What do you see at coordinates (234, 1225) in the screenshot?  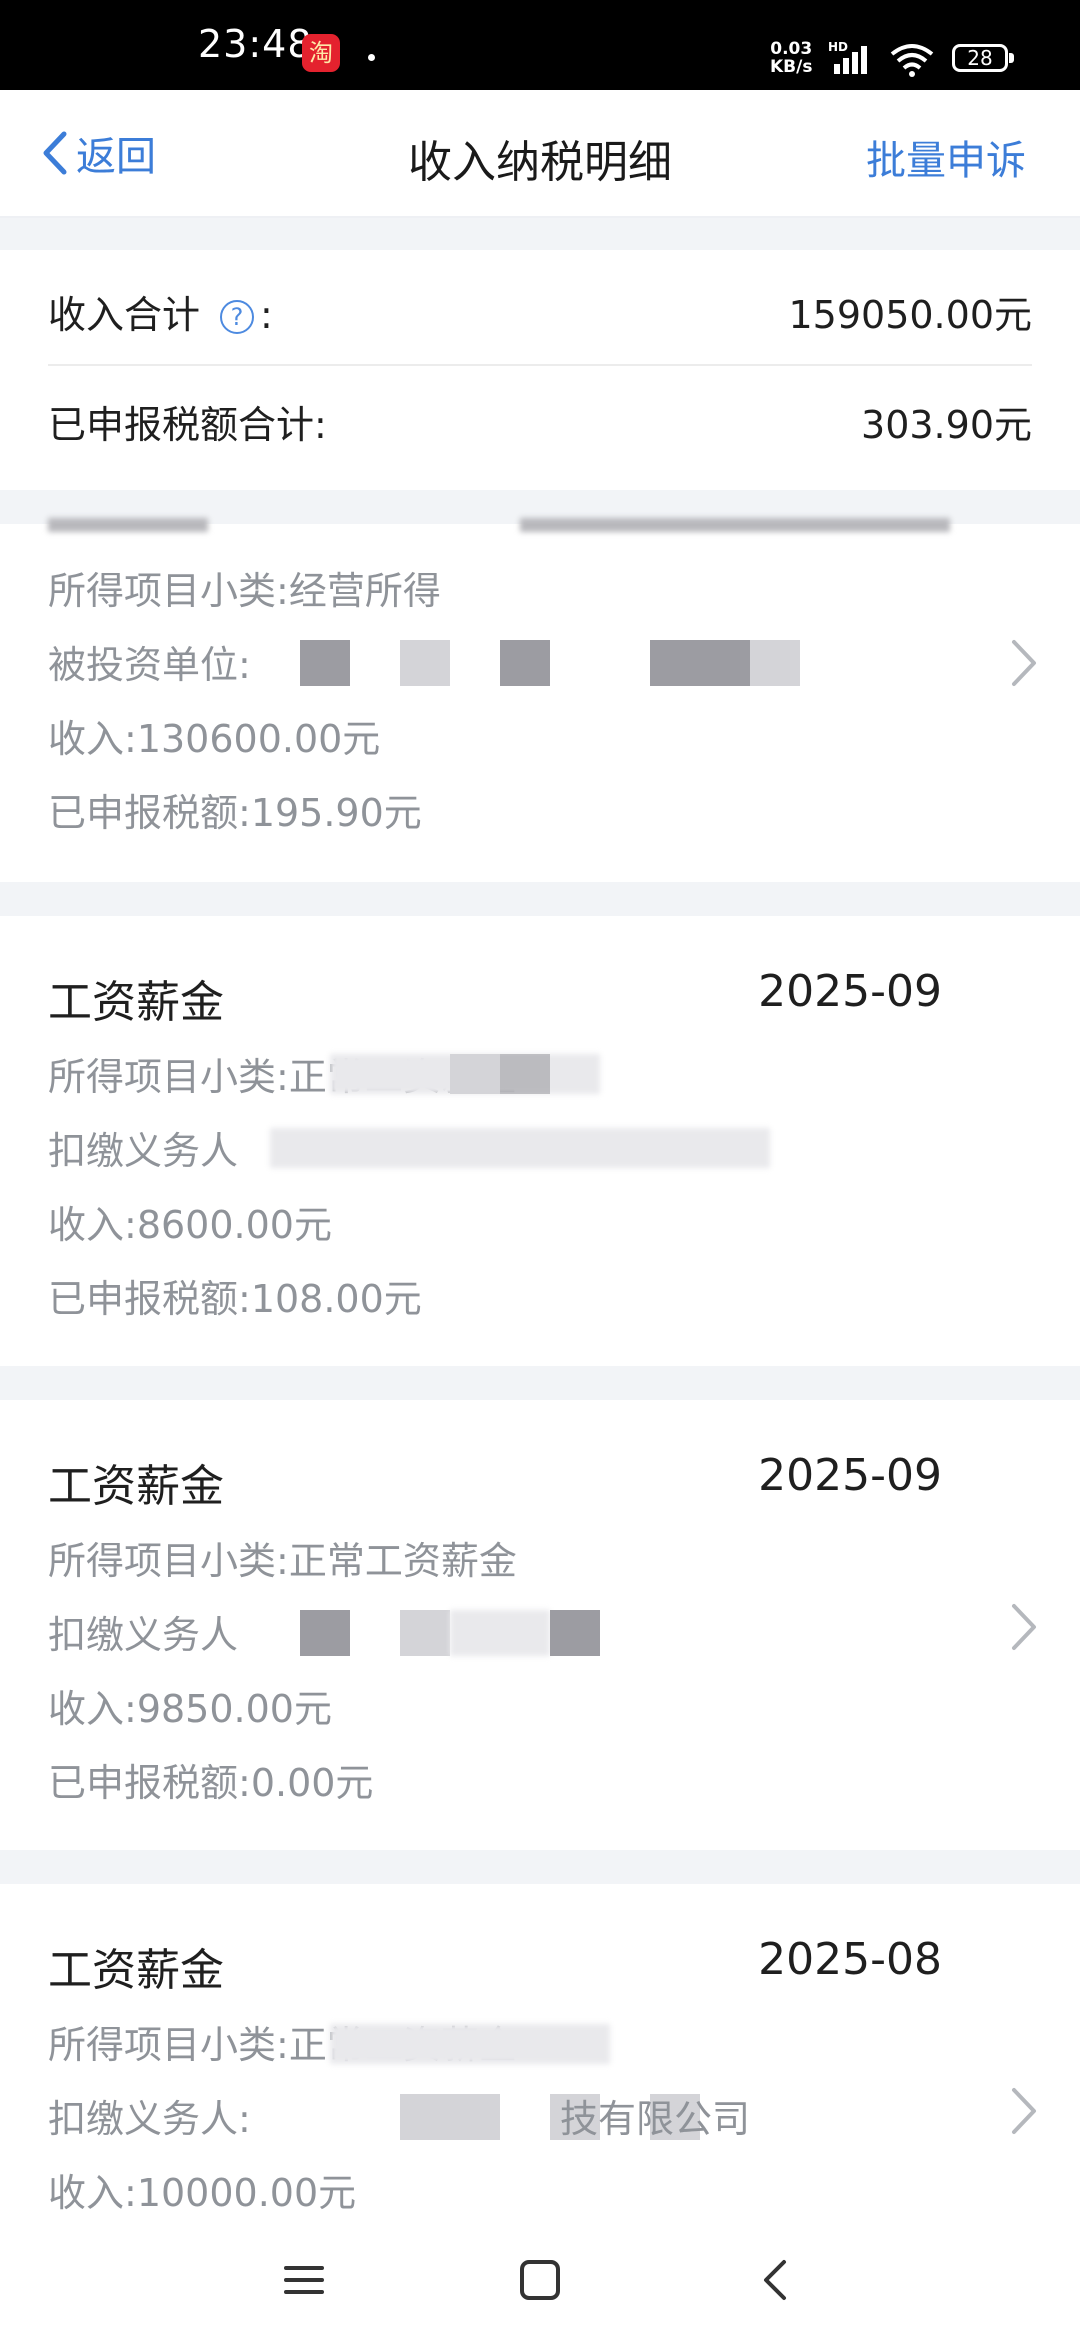 I see `income-value: 8600.00元` at bounding box center [234, 1225].